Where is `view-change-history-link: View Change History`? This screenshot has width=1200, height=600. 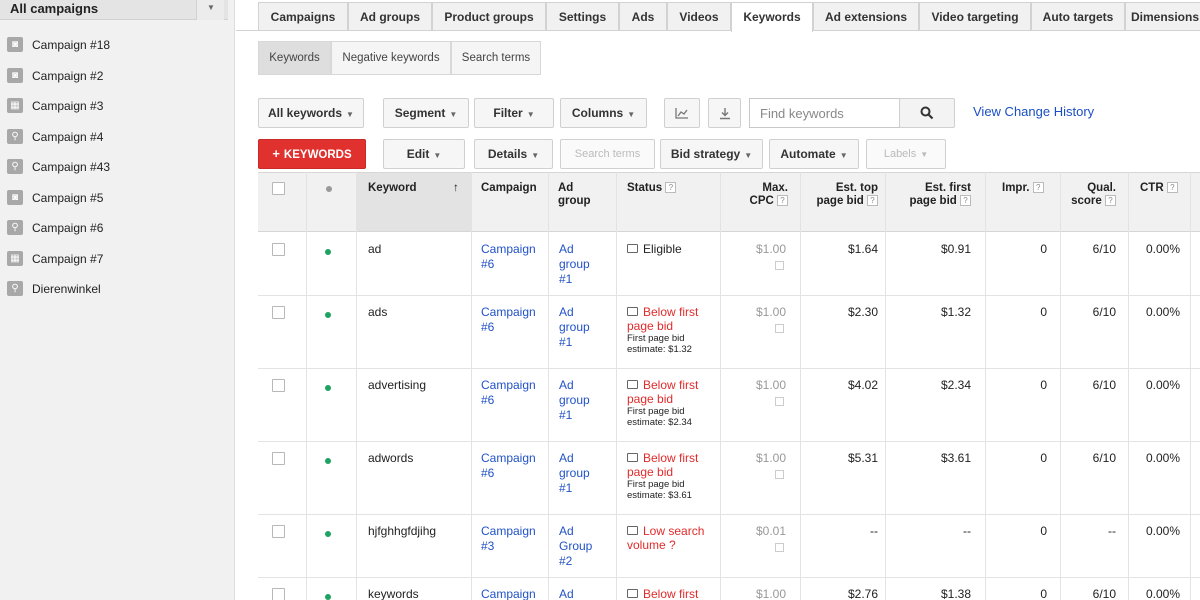
view-change-history-link: View Change History is located at coordinates (1033, 111).